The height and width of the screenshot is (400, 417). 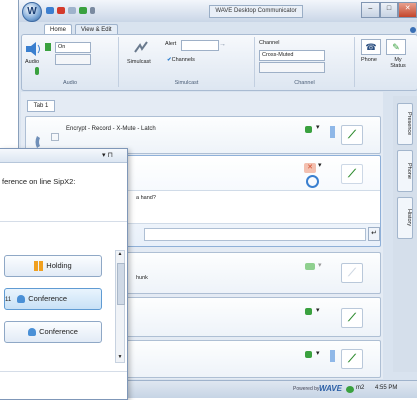 What do you see at coordinates (111, 129) in the screenshot?
I see `line-1-title: Encrypt - Record - X-Mute - Latch` at bounding box center [111, 129].